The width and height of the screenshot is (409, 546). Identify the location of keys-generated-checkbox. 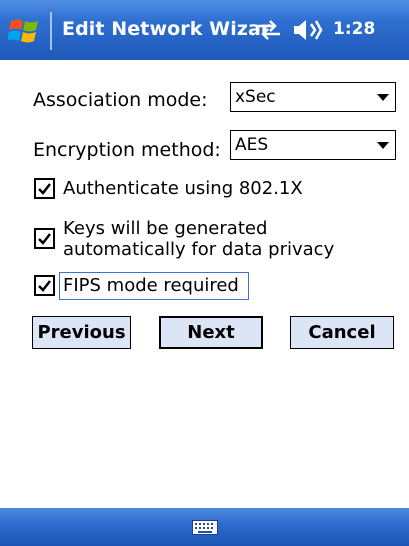
(44, 238).